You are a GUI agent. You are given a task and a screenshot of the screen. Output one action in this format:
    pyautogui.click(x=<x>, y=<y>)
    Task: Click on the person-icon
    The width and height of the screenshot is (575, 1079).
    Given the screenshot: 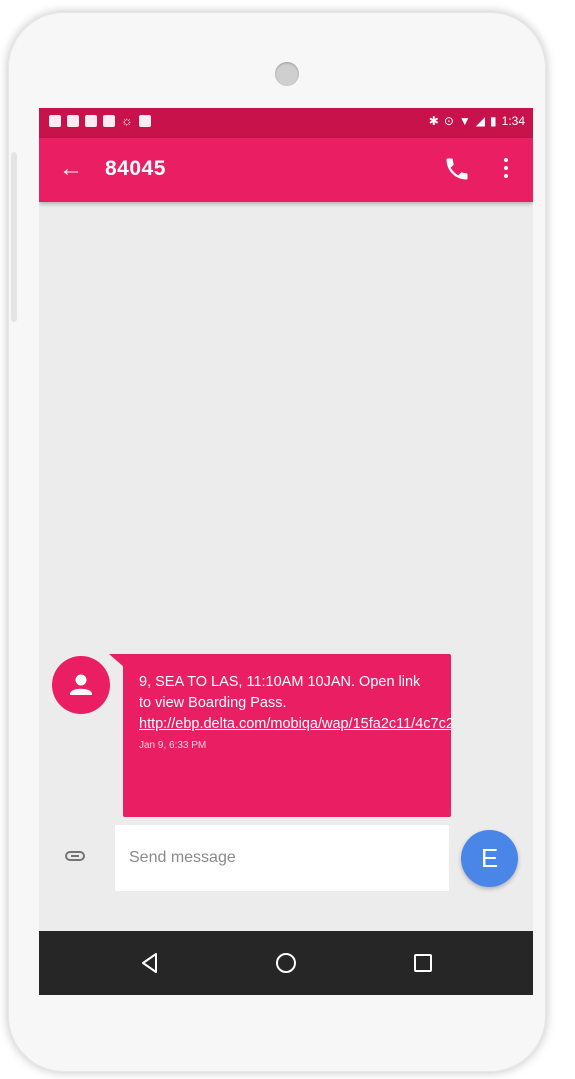 What is the action you would take?
    pyautogui.click(x=81, y=684)
    